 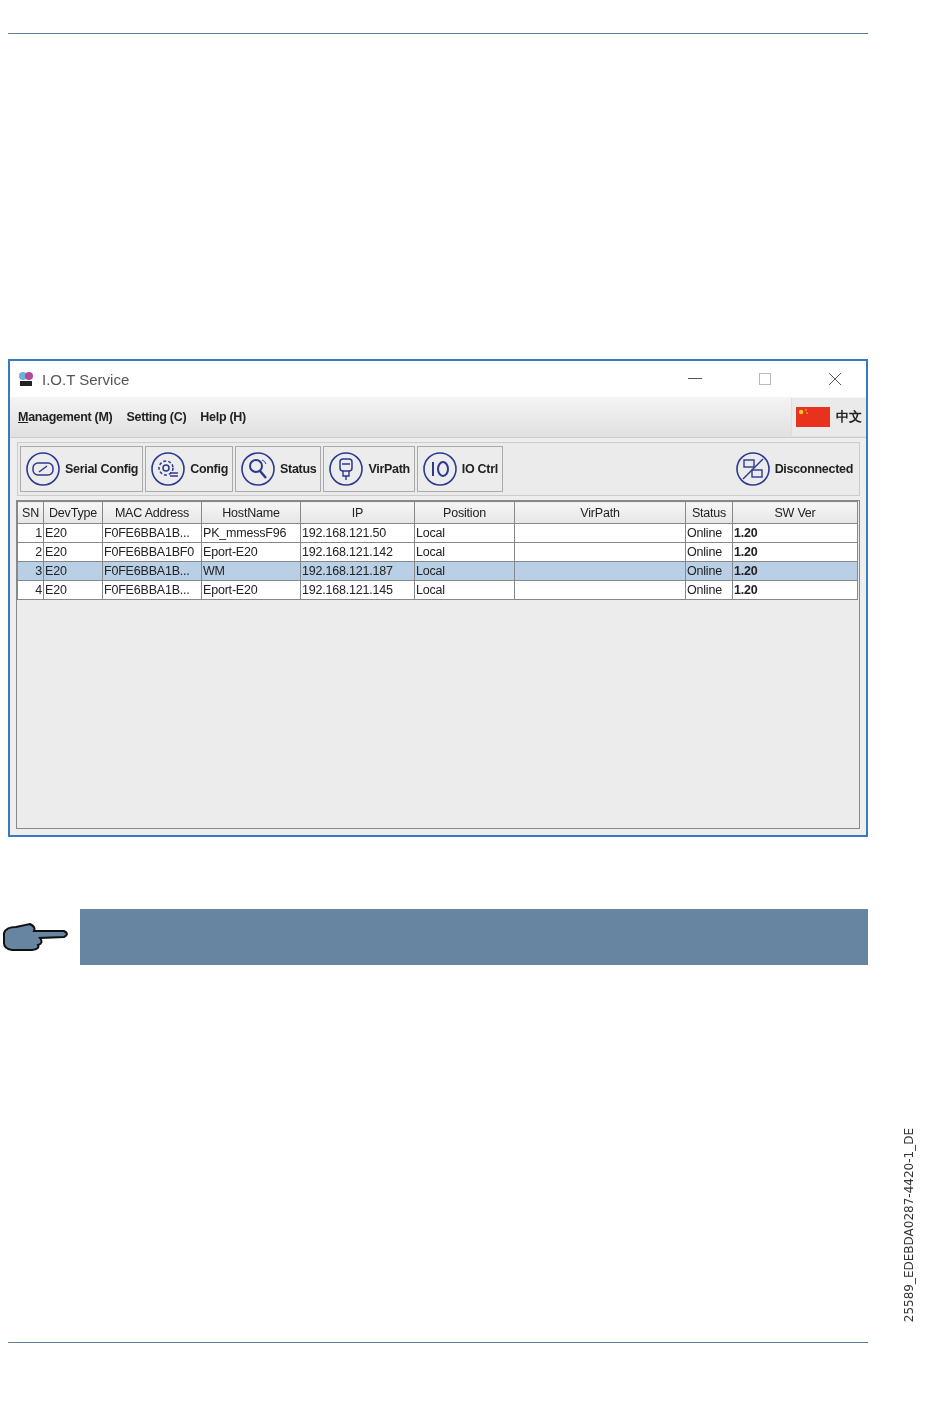 What do you see at coordinates (152, 512) in the screenshot?
I see `column-header: MAC Address` at bounding box center [152, 512].